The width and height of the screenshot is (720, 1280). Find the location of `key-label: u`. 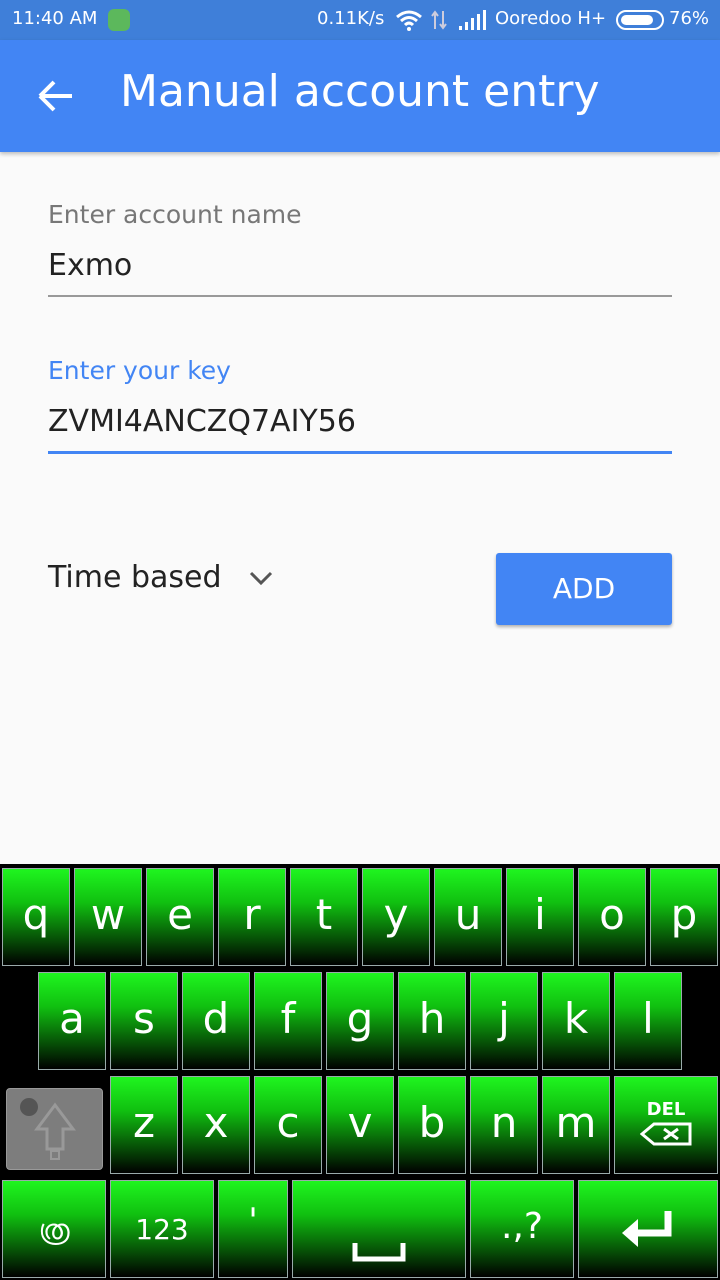

key-label: u is located at coordinates (468, 914).